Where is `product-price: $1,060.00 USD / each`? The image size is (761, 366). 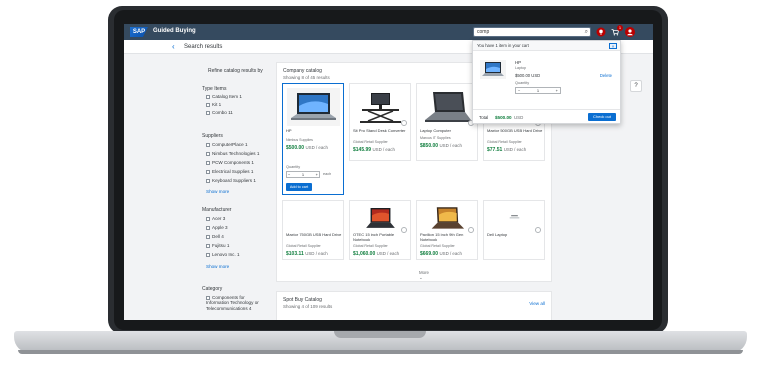 product-price: $1,060.00 USD / each is located at coordinates (376, 254).